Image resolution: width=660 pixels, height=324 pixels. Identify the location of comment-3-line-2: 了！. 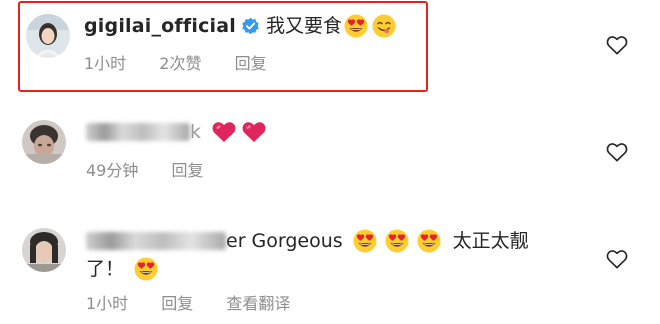
(123, 269).